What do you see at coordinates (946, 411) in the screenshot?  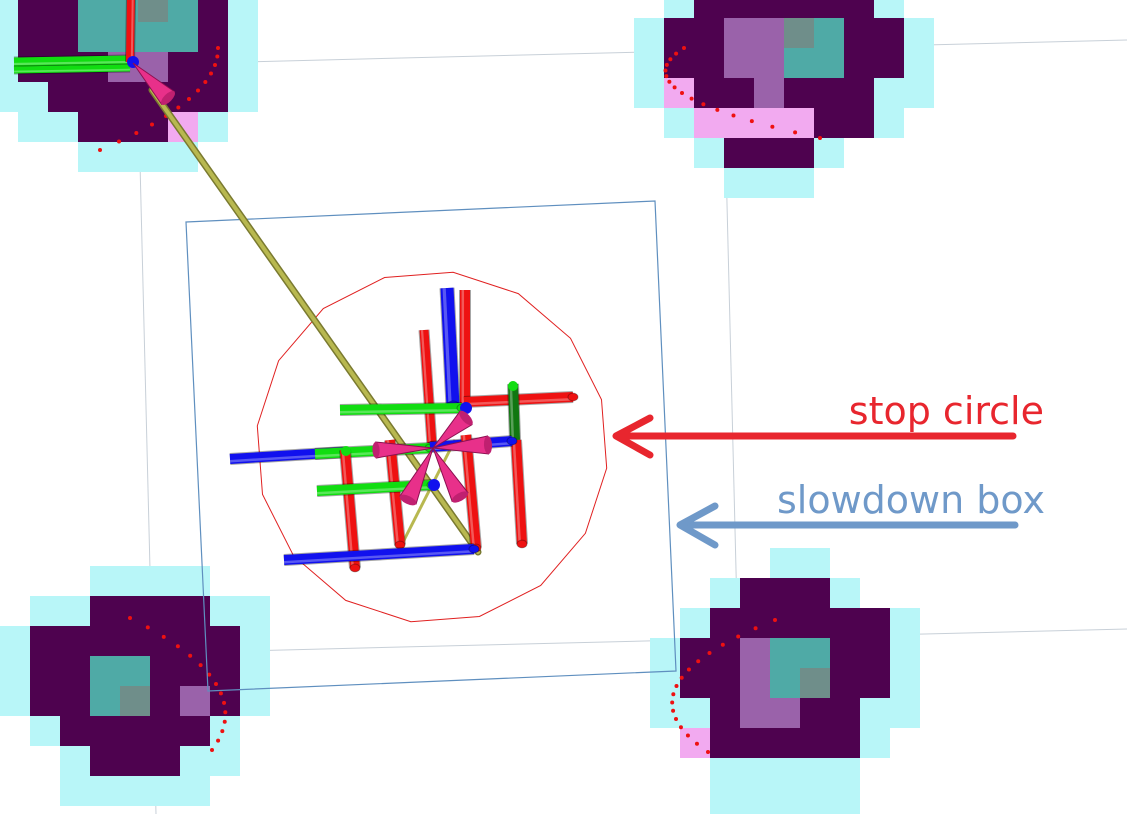 I see `stop-circle-label: stop circle` at bounding box center [946, 411].